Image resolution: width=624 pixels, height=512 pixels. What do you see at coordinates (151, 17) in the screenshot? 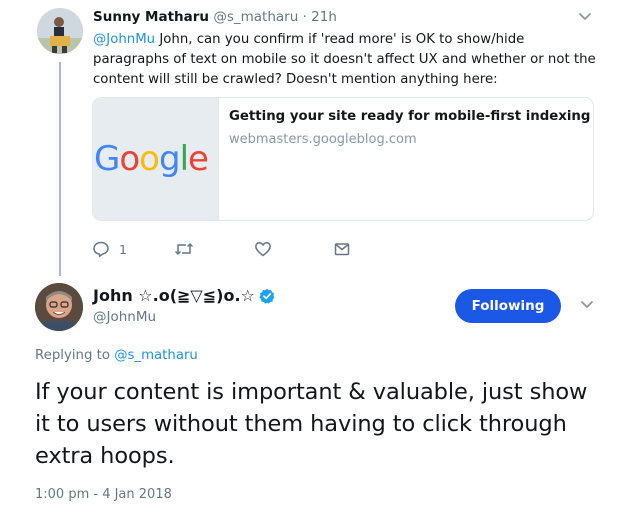
I see `author-name: Sunny Matharu` at bounding box center [151, 17].